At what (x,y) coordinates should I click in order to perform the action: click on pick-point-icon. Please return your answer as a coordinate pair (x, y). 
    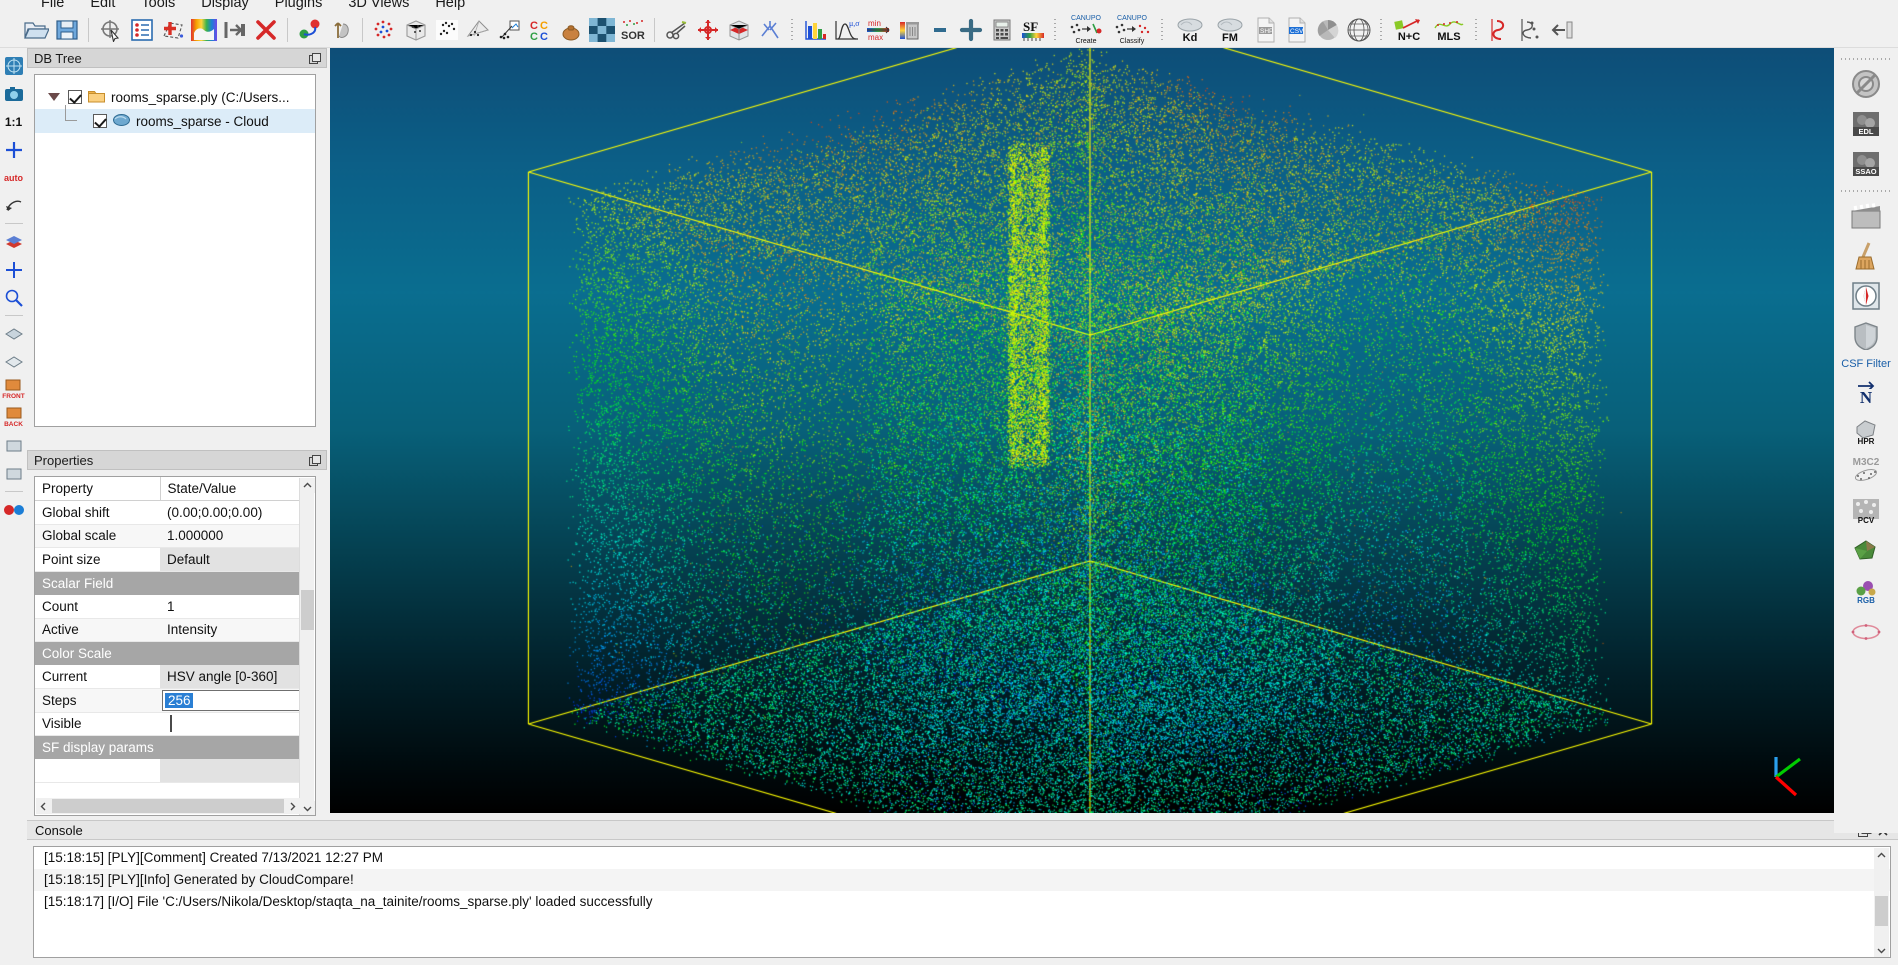
    Looking at the image, I should click on (110, 29).